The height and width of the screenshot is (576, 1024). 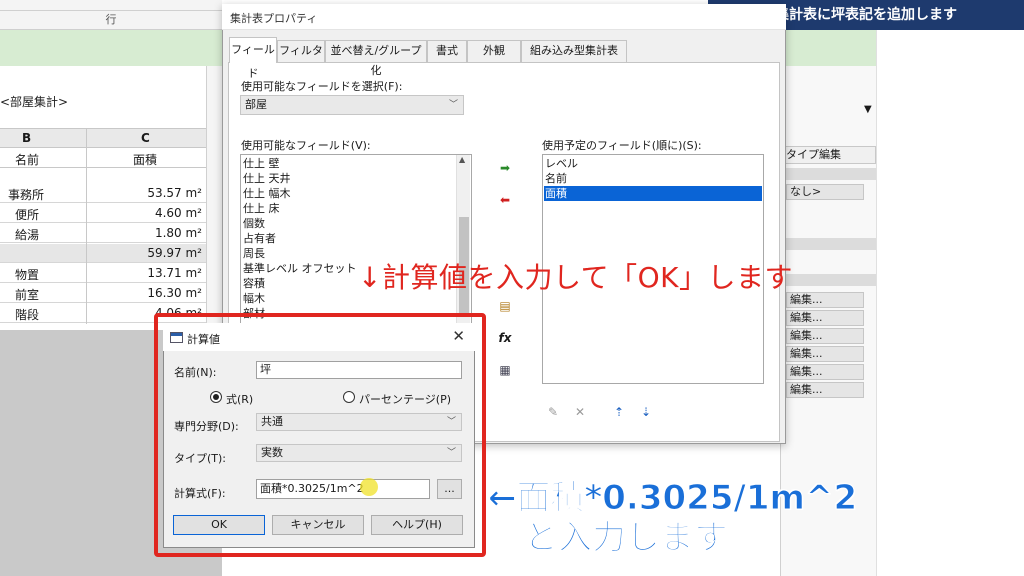 I want to click on list-item: 仕上 幅木, so click(x=267, y=193).